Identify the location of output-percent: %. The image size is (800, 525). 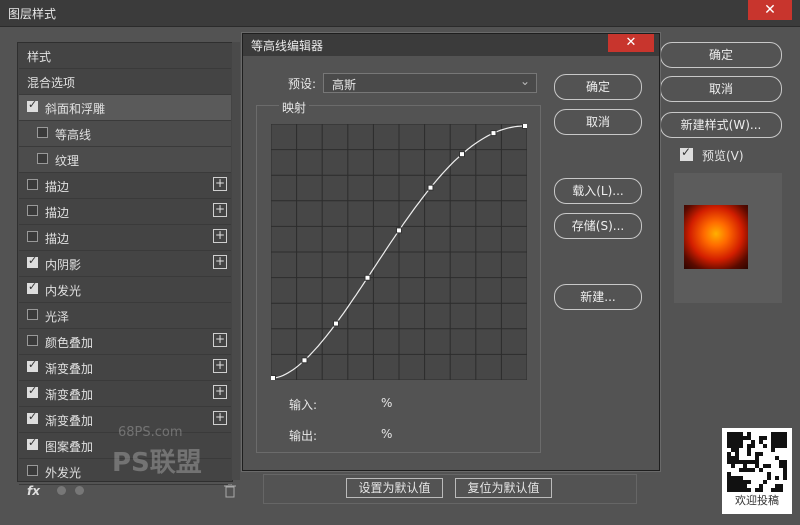
(387, 434).